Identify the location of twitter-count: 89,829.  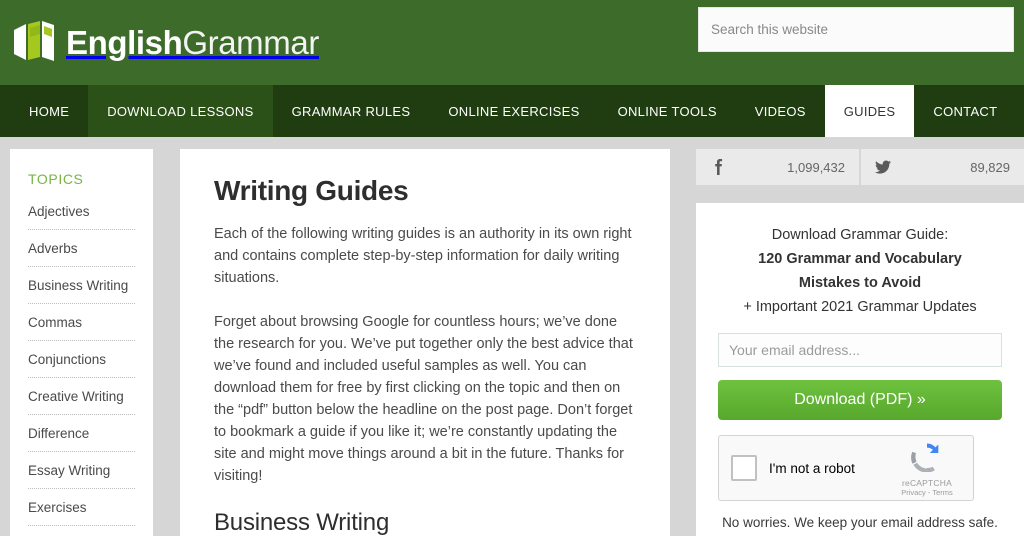
(990, 167).